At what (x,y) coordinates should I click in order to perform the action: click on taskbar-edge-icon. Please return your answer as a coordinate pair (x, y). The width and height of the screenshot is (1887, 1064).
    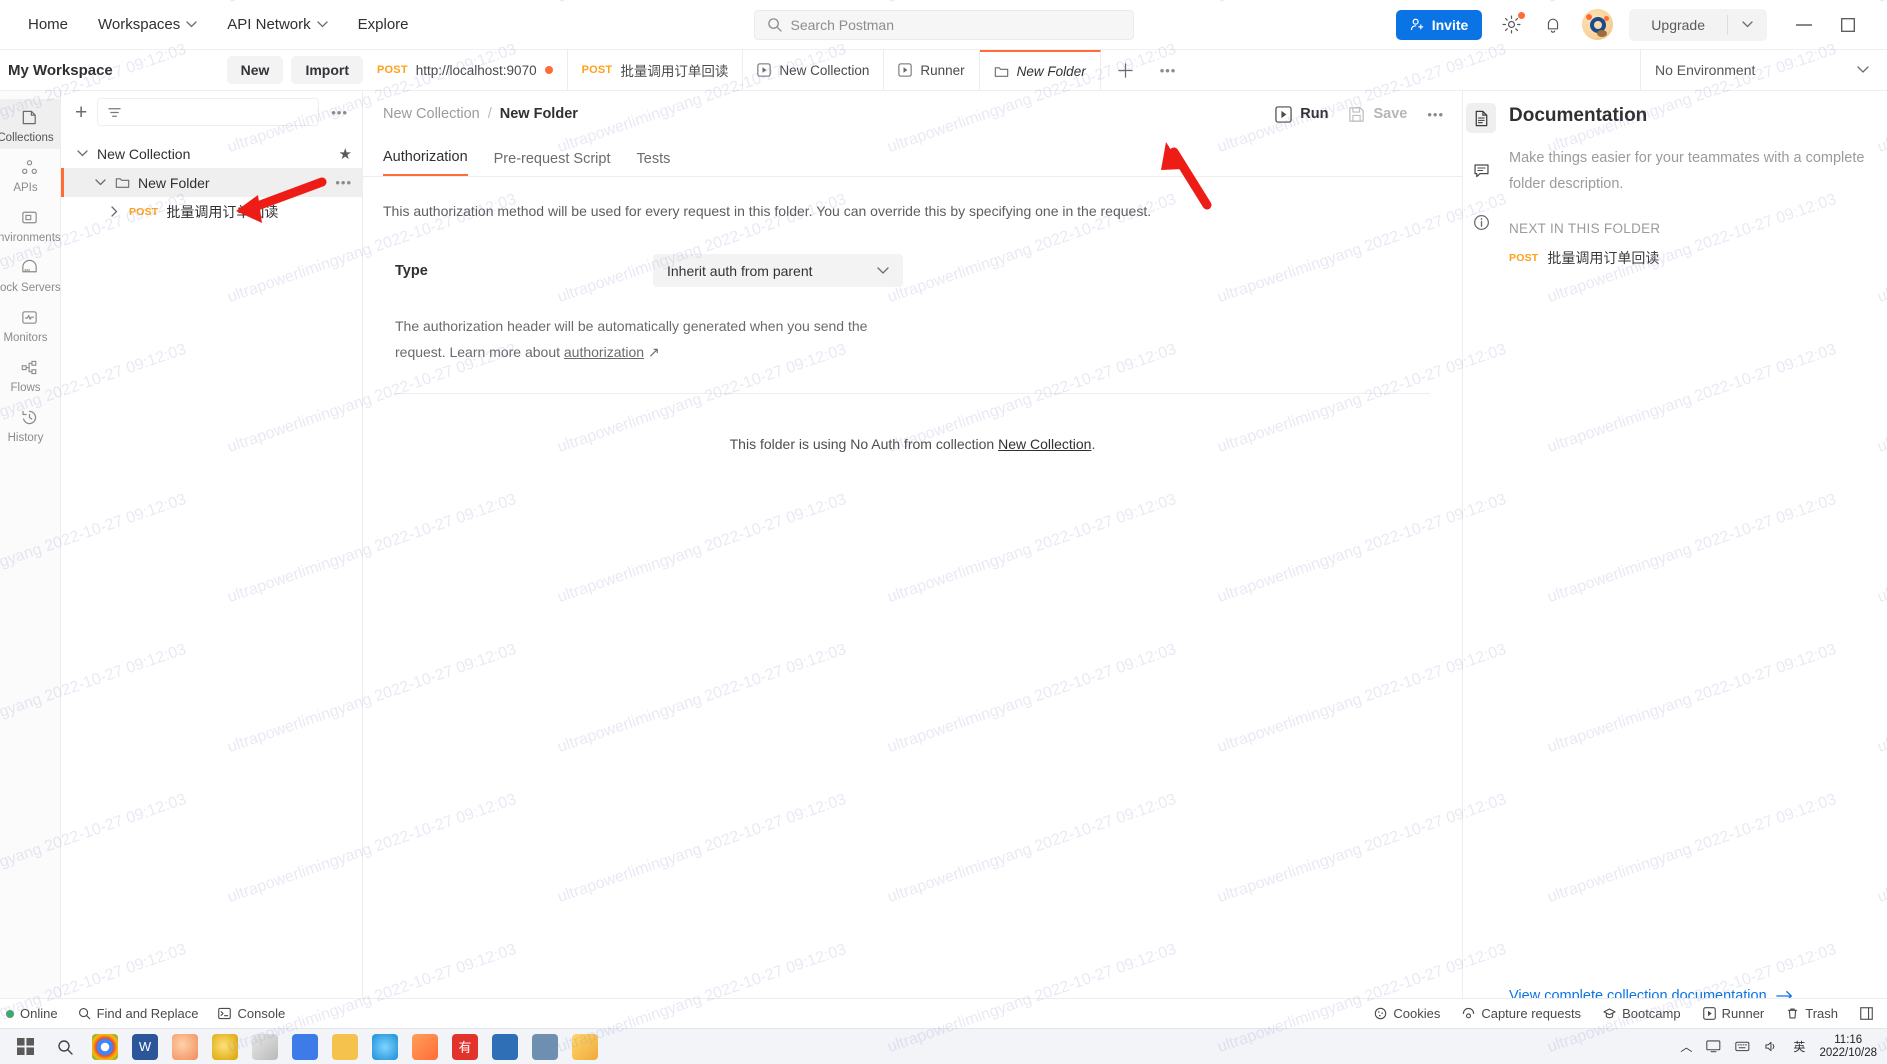
    Looking at the image, I should click on (385, 1046).